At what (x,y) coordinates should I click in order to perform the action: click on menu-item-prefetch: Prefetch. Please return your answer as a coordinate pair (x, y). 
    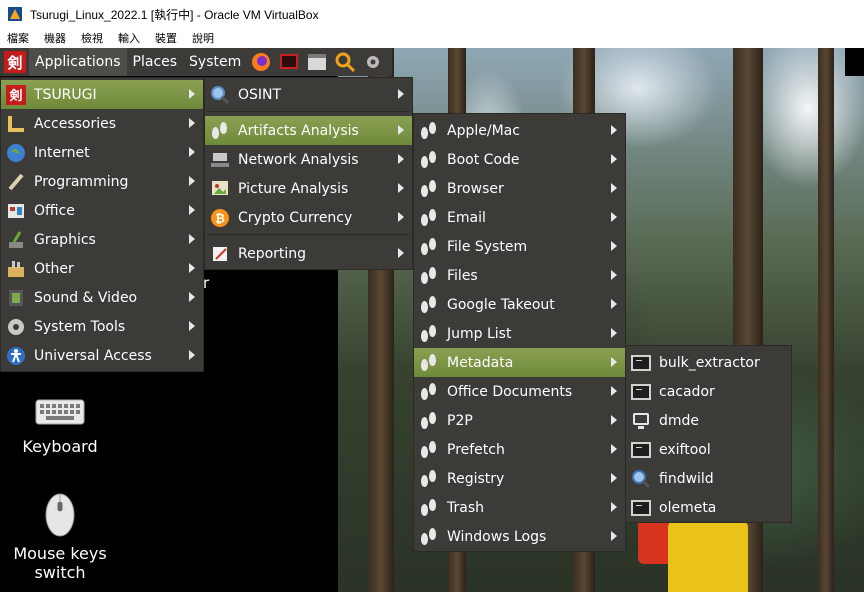
    Looking at the image, I should click on (519, 449).